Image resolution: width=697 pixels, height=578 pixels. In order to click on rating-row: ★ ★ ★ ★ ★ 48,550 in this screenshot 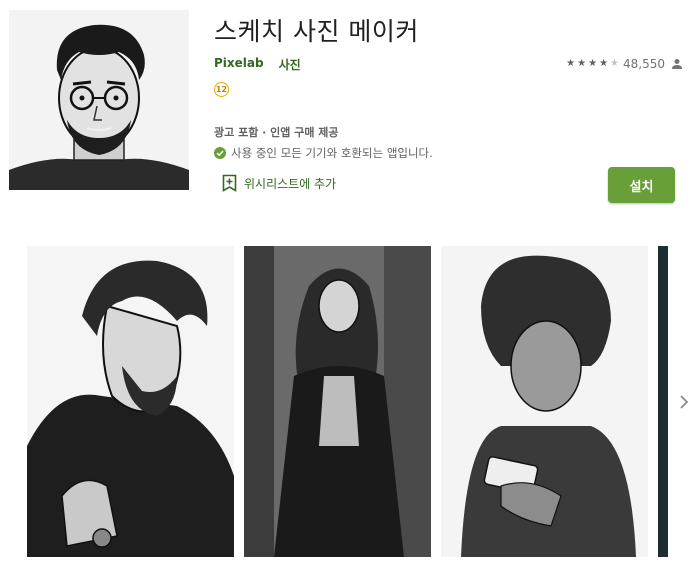, I will do `click(624, 64)`.